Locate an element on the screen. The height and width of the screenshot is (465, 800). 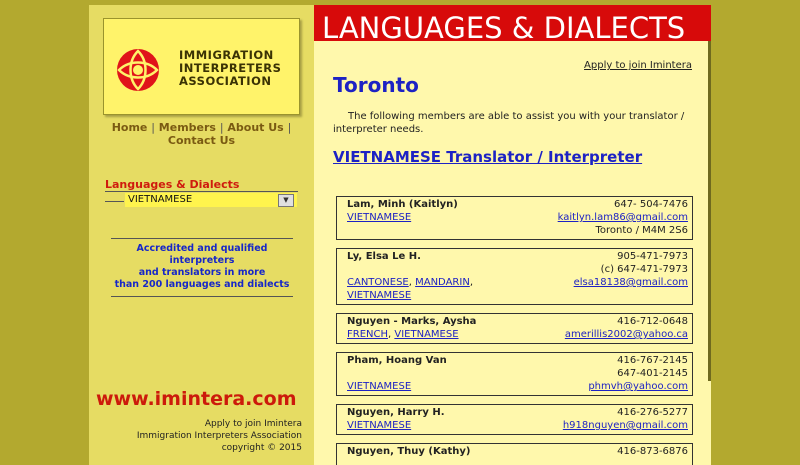
footer-apply-link: Apply to join Imintera is located at coordinates (199, 424).